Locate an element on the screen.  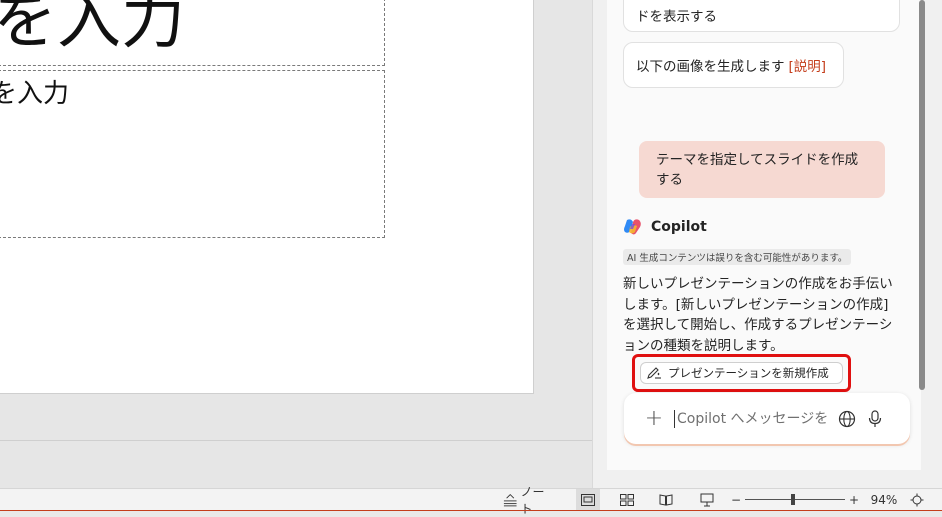
zoom-out-button: − is located at coordinates (736, 500).